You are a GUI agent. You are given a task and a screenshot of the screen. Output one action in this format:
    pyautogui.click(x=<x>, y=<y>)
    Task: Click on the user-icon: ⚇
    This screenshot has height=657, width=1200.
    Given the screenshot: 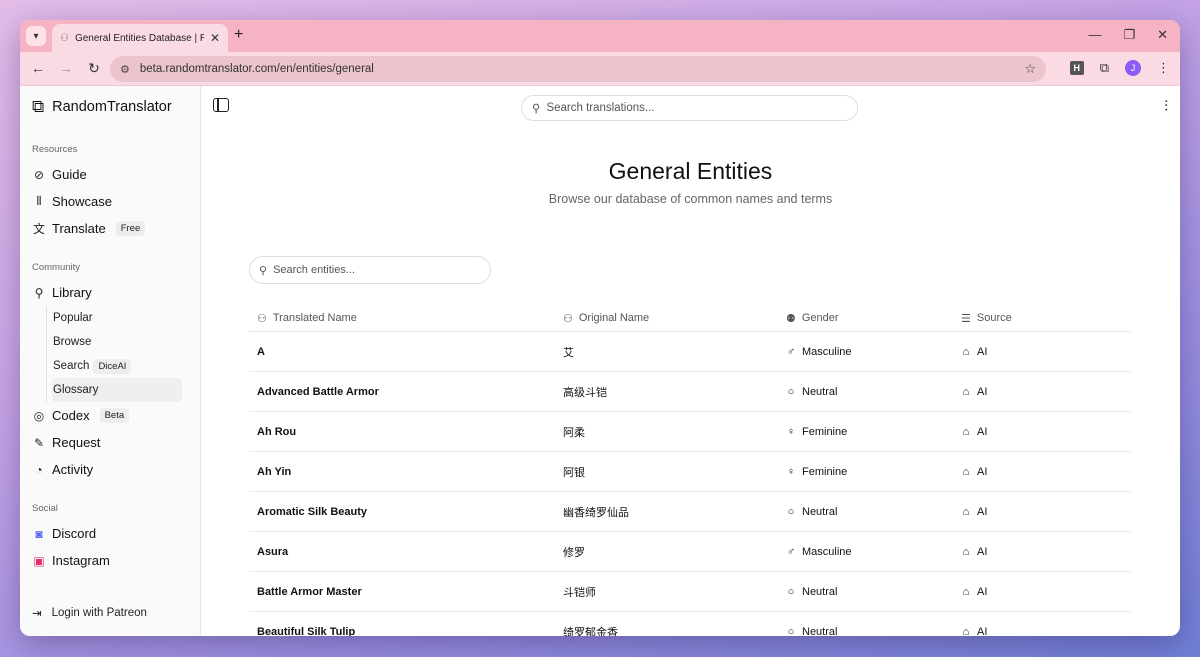 What is the action you would take?
    pyautogui.click(x=262, y=318)
    